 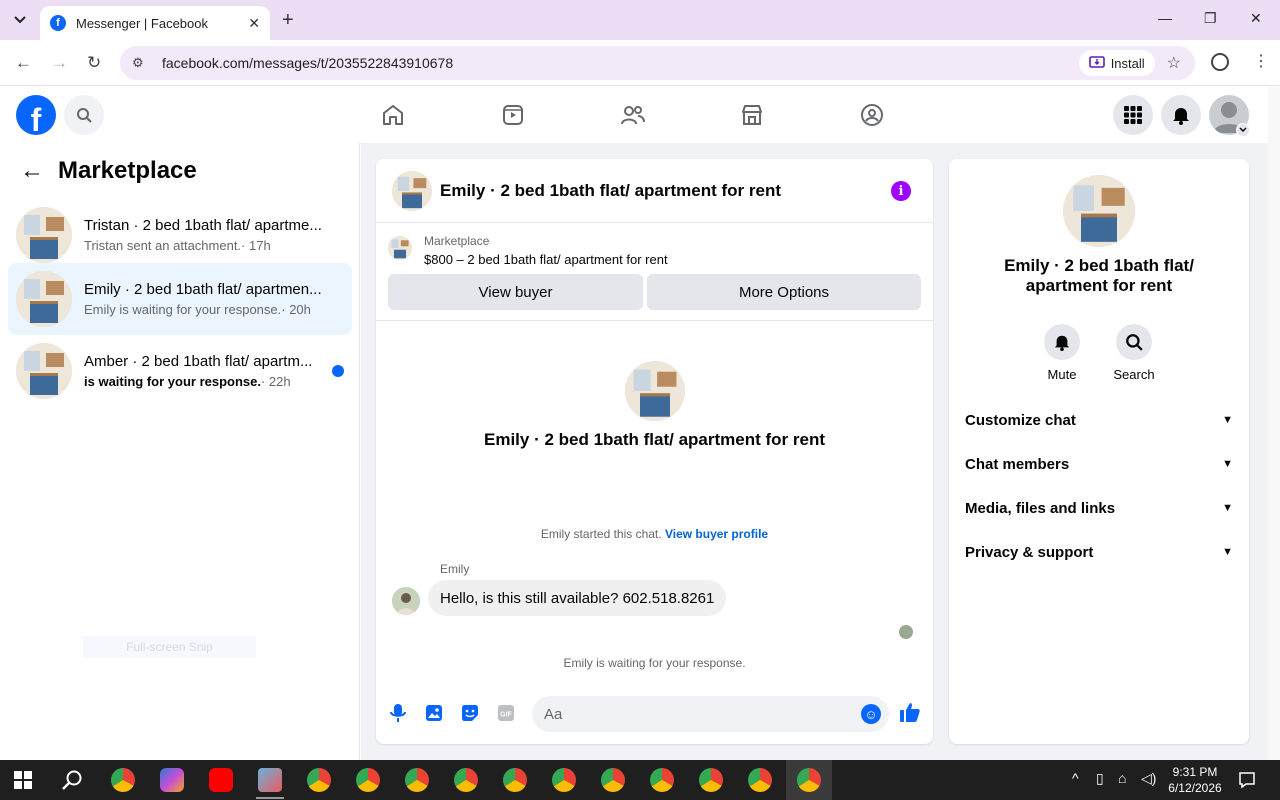 What do you see at coordinates (809, 780) in the screenshot?
I see `chrome-active-profile-icon` at bounding box center [809, 780].